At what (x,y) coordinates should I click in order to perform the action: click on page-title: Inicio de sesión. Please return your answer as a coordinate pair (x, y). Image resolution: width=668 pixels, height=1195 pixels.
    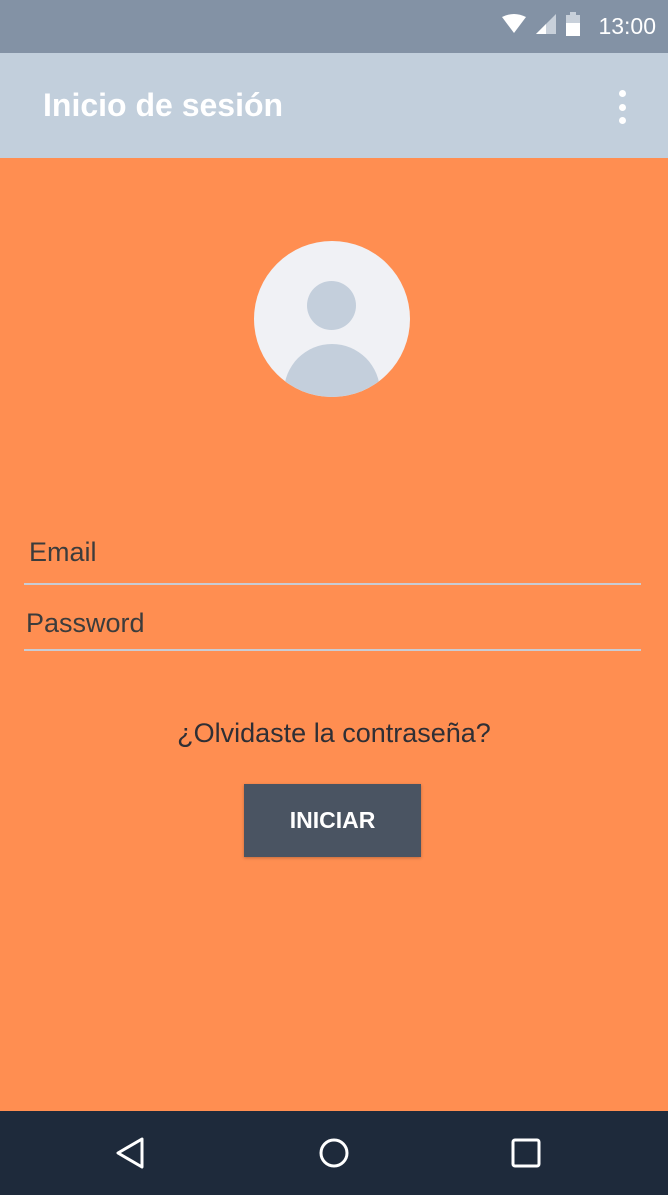
    Looking at the image, I should click on (163, 105).